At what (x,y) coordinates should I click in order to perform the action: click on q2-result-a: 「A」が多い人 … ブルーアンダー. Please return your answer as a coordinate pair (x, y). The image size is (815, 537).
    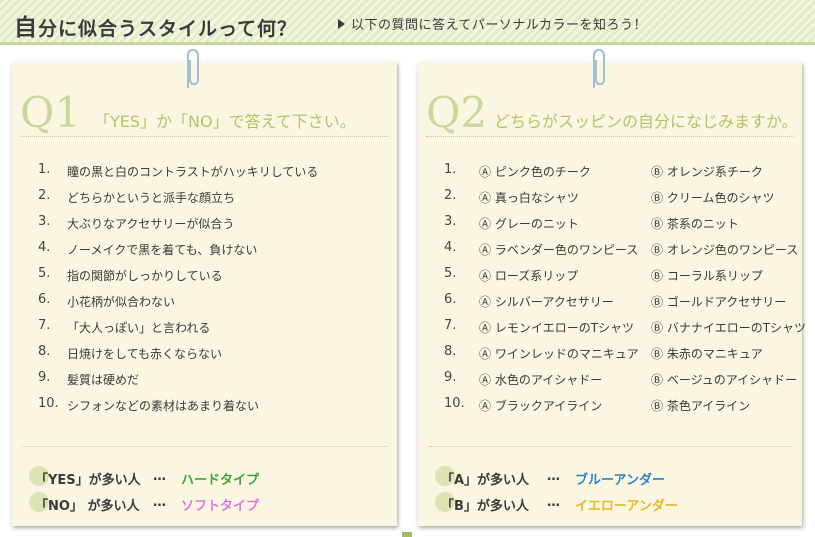
    Looking at the image, I should click on (550, 477).